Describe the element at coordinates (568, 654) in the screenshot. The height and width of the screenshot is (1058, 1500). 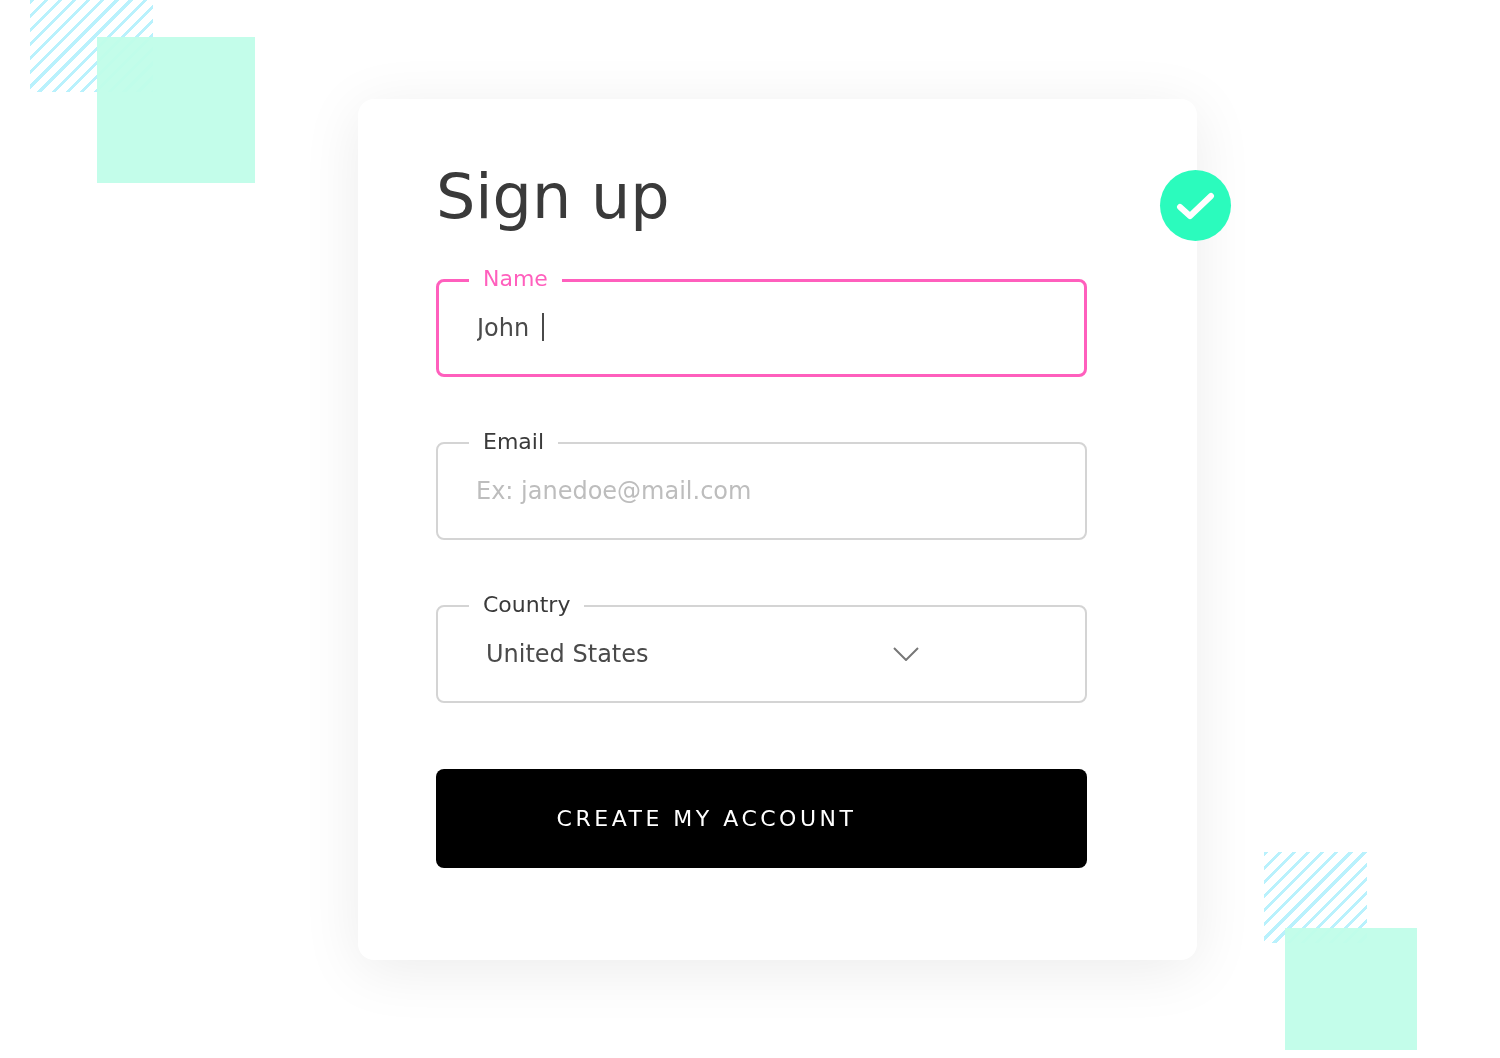
I see `select-value: United States` at that location.